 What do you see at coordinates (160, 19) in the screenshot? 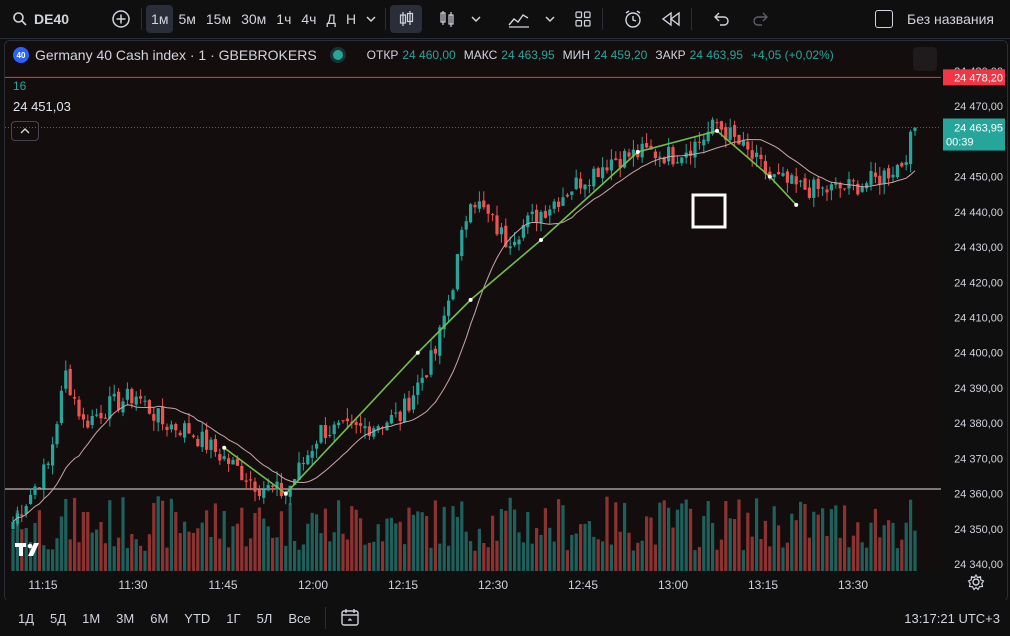
I see `interval-1m: 1м` at bounding box center [160, 19].